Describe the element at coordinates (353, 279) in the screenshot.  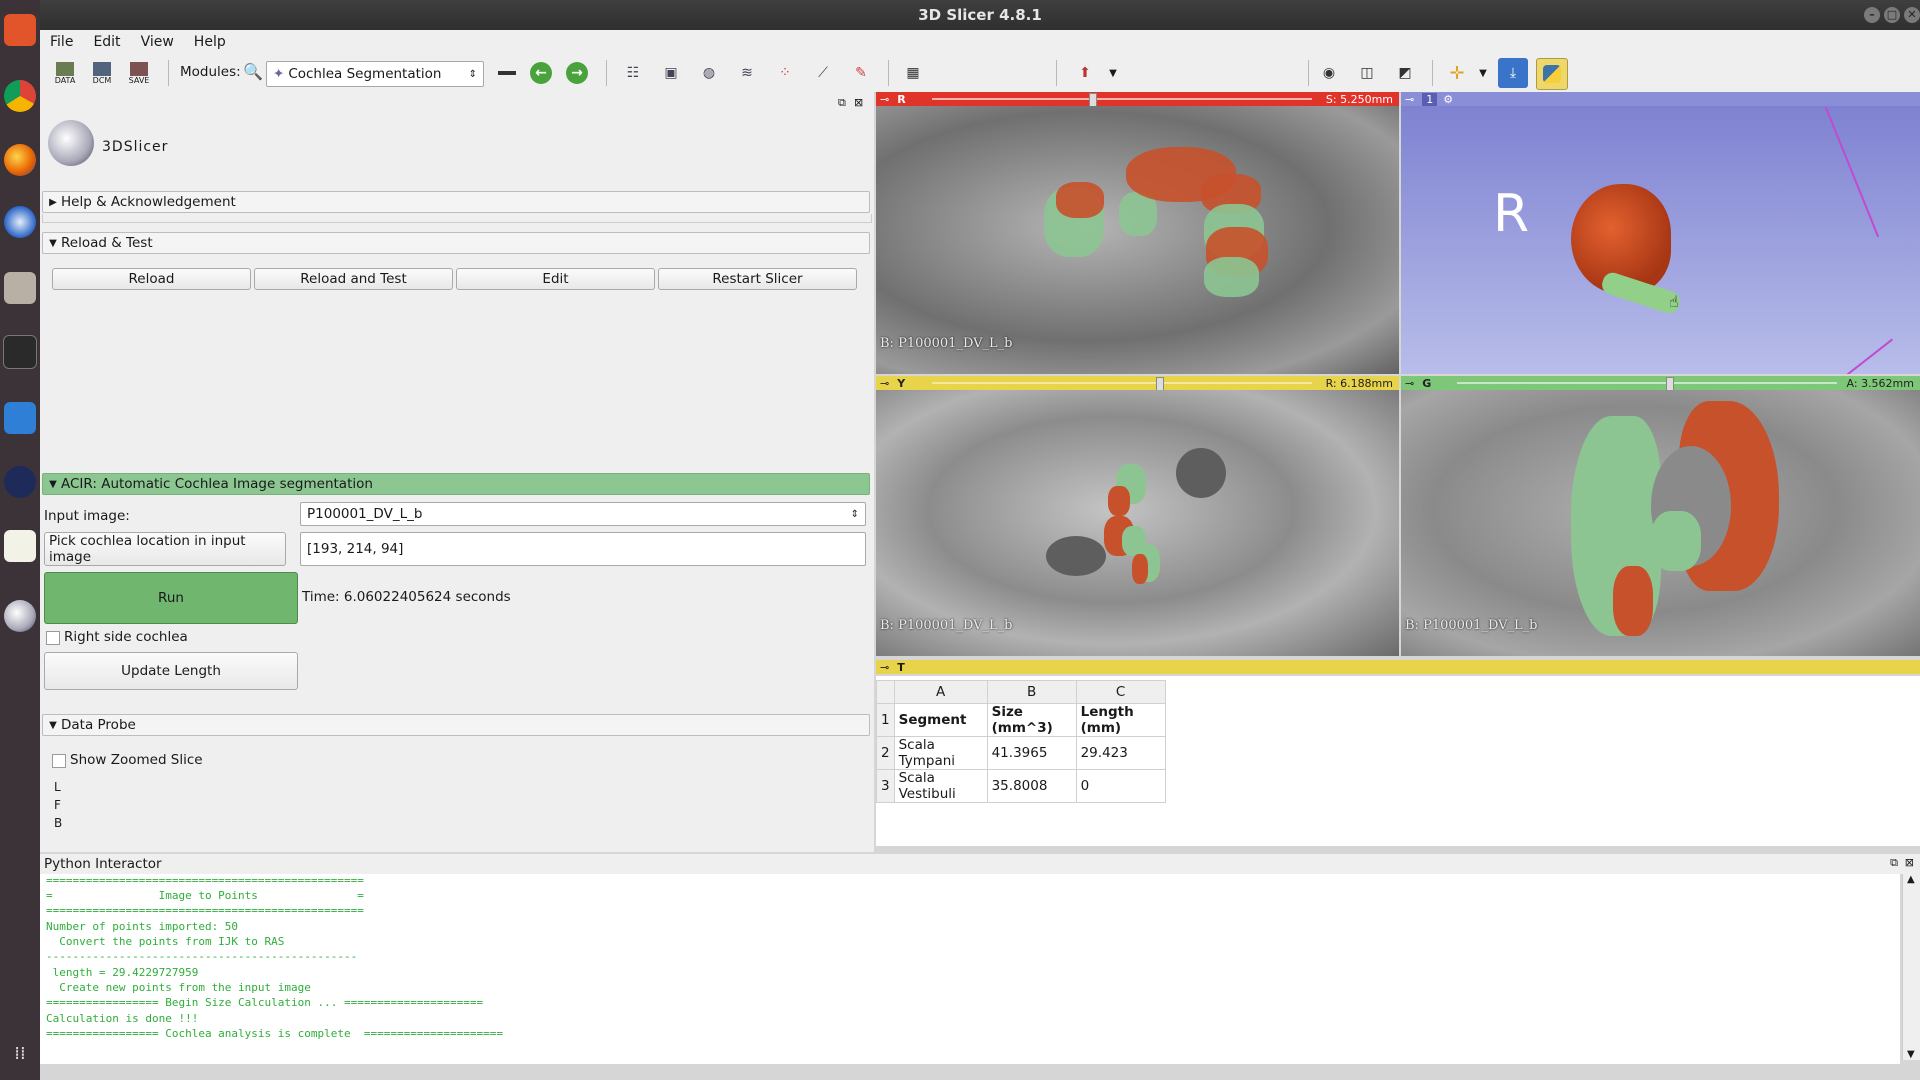
I see `reload-and-test-button: Reload and Test` at that location.